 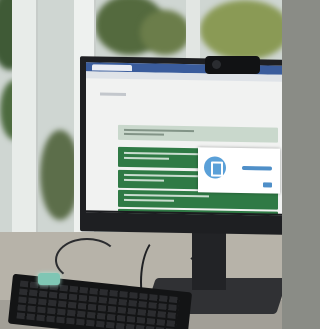 What do you see at coordinates (87, 260) in the screenshot?
I see `cable` at bounding box center [87, 260].